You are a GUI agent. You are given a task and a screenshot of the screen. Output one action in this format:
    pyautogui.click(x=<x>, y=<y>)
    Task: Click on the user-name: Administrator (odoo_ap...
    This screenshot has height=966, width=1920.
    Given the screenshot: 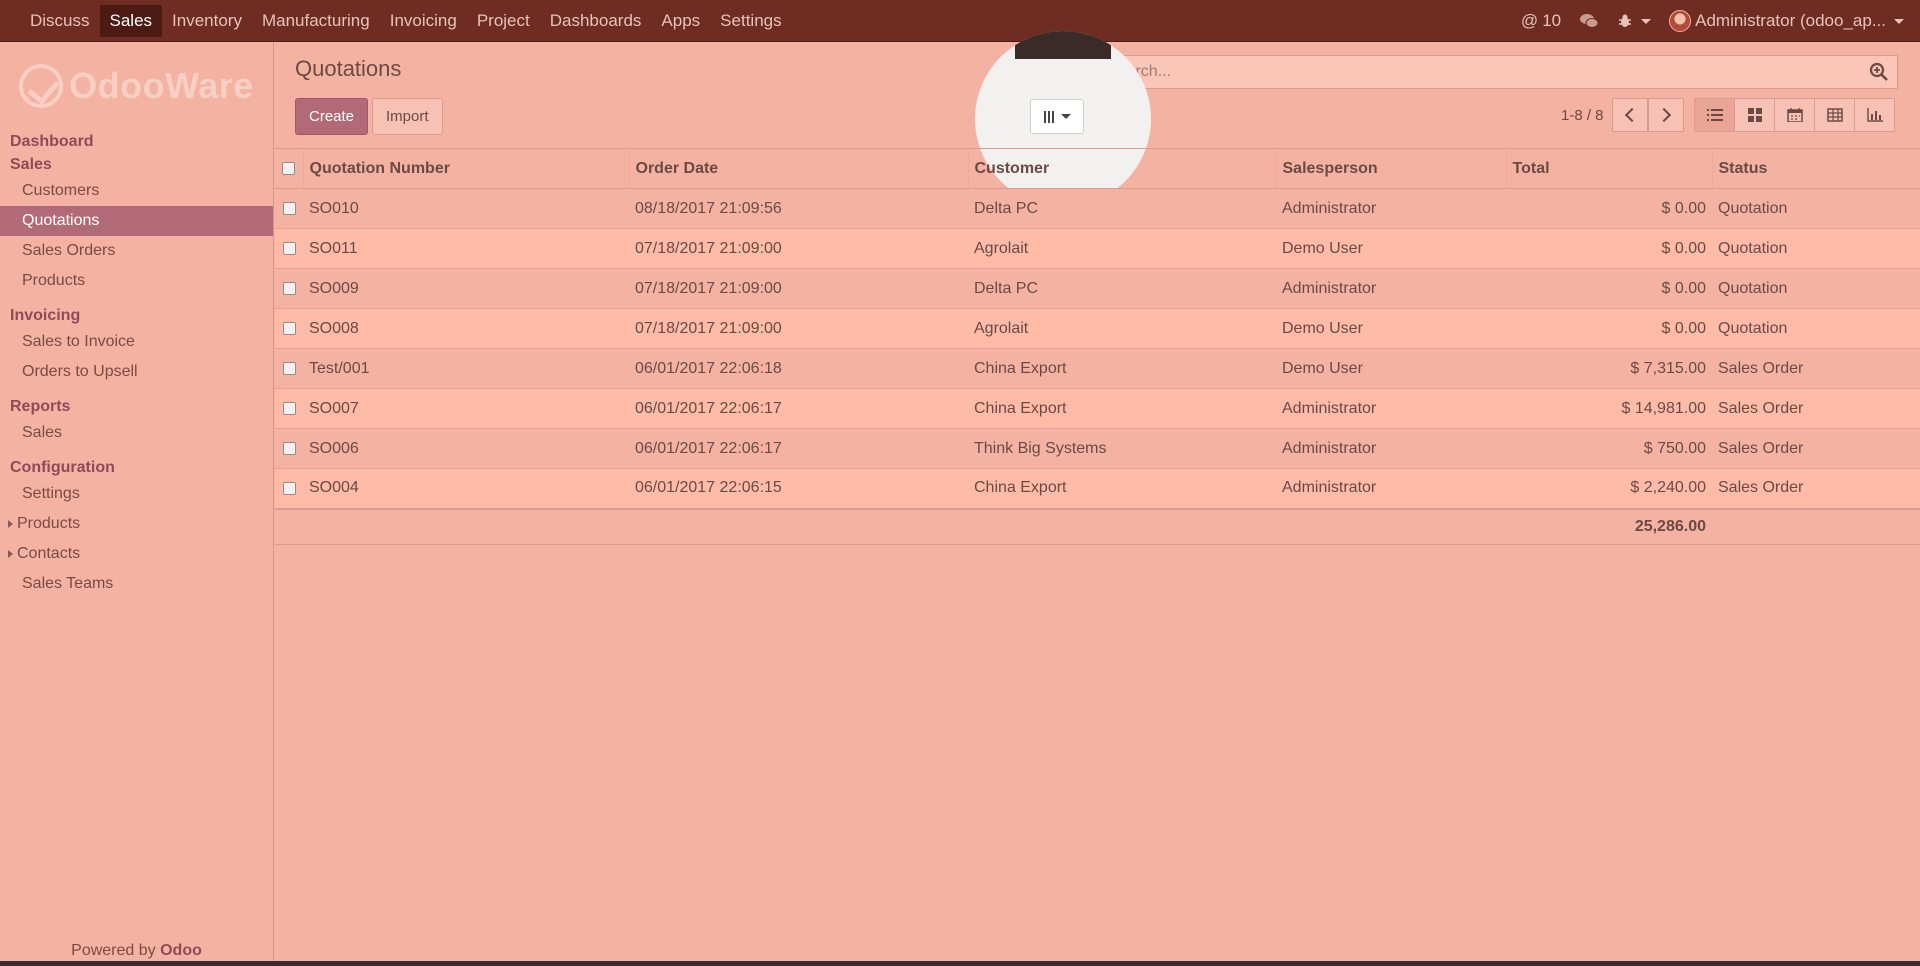 What is the action you would take?
    pyautogui.click(x=1790, y=20)
    